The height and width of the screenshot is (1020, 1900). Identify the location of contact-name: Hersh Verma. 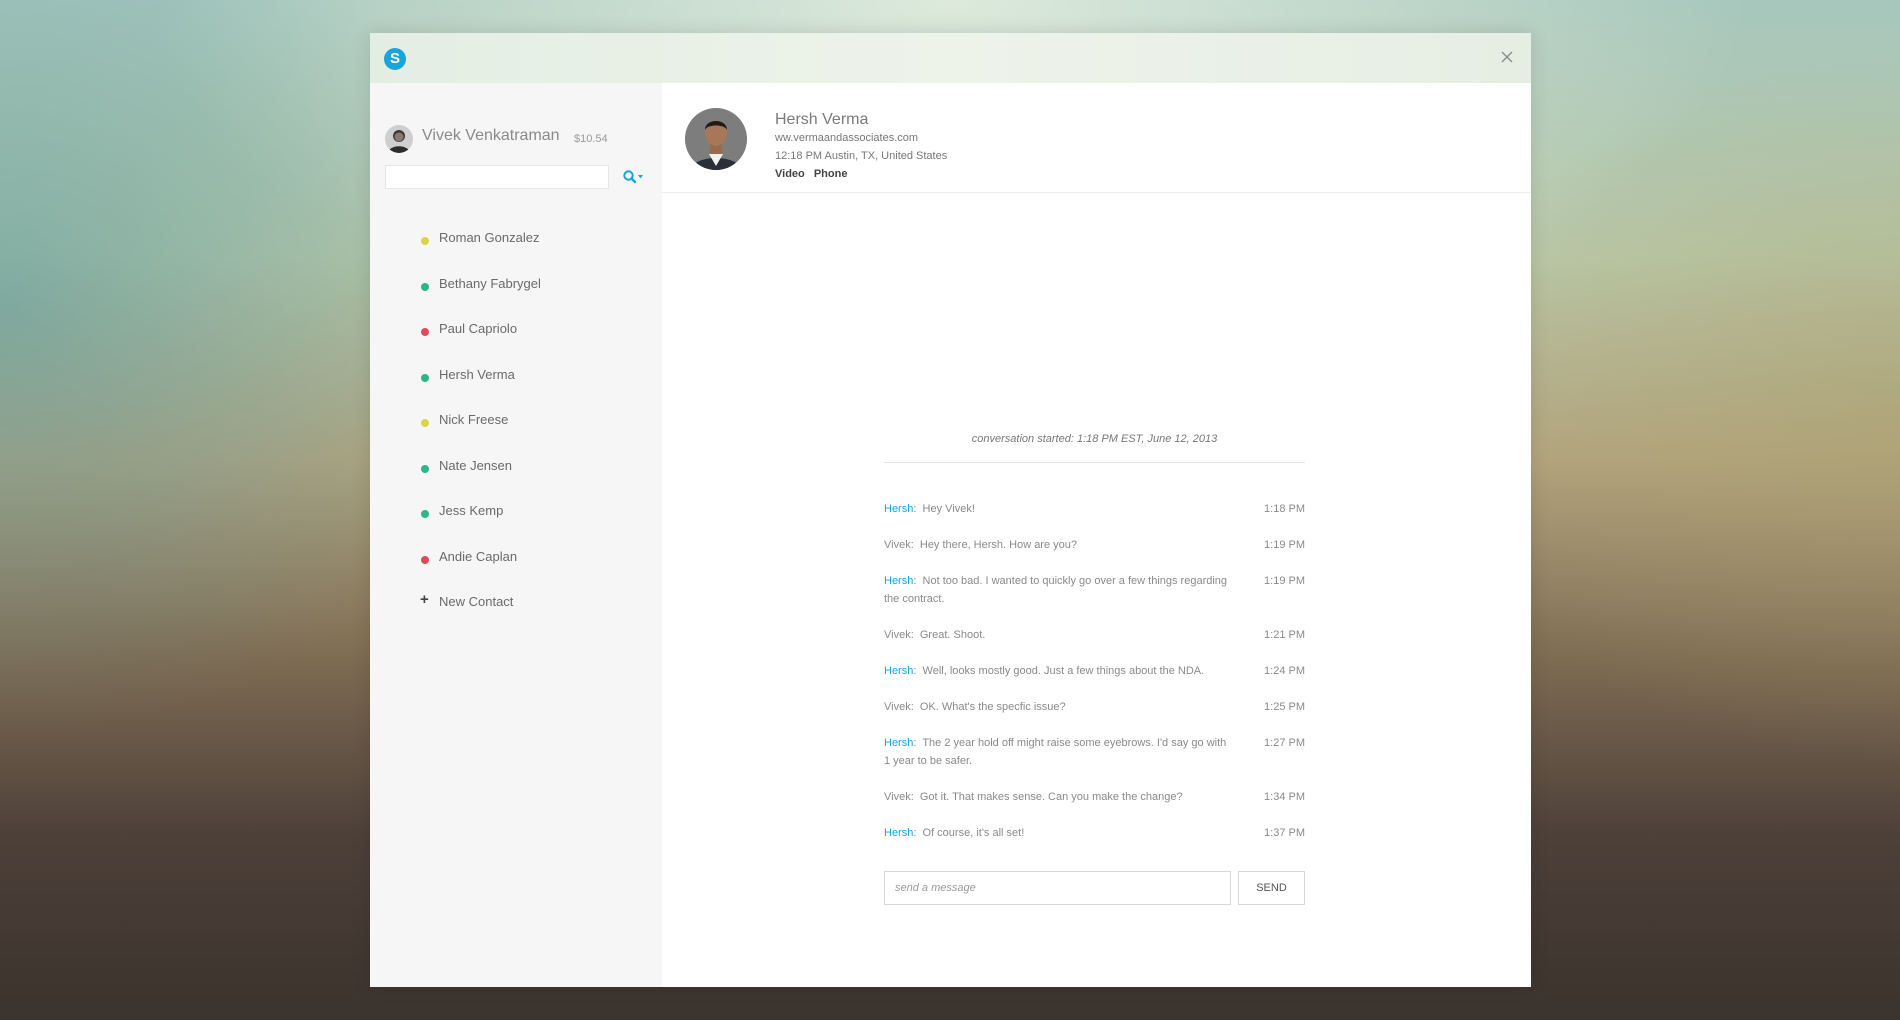
(822, 119).